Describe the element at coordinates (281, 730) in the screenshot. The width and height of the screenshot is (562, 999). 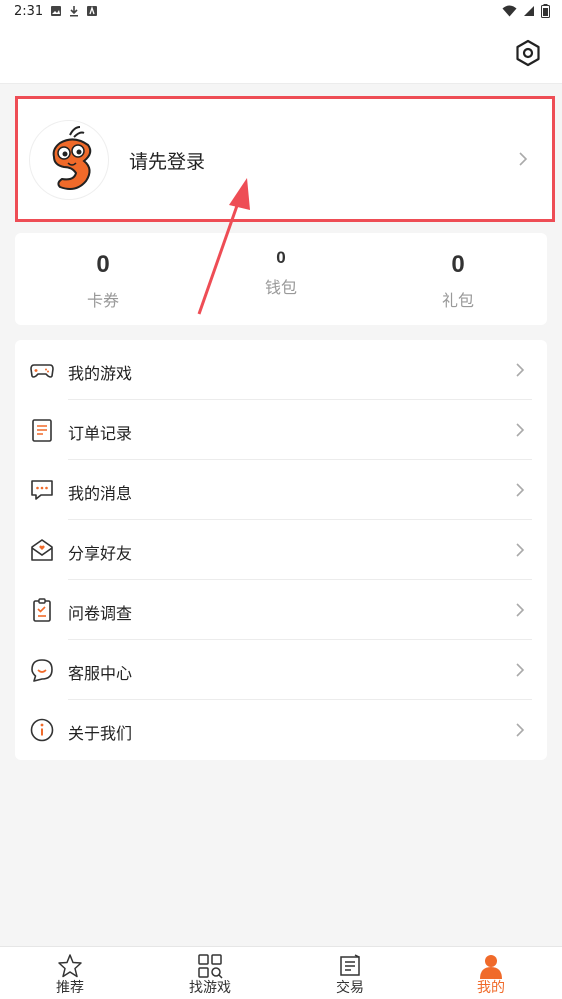
I see `menu-item-about-us: 关于我们` at that location.